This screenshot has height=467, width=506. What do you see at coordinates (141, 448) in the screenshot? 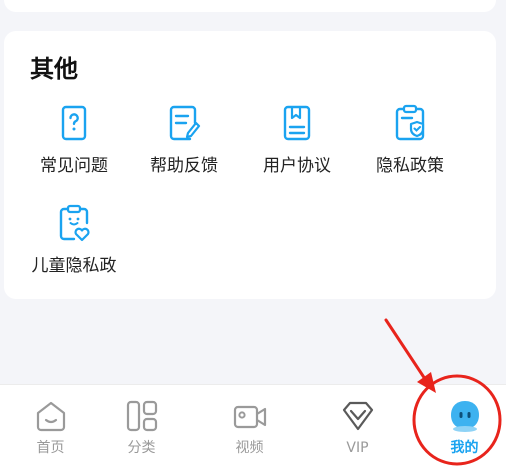
I see `tab-category-label: 分类` at bounding box center [141, 448].